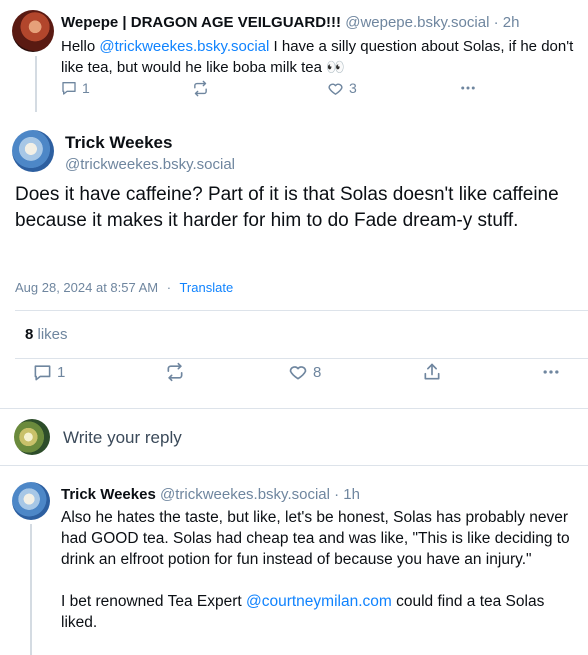  I want to click on likes-summary: 8 likes, so click(46, 334).